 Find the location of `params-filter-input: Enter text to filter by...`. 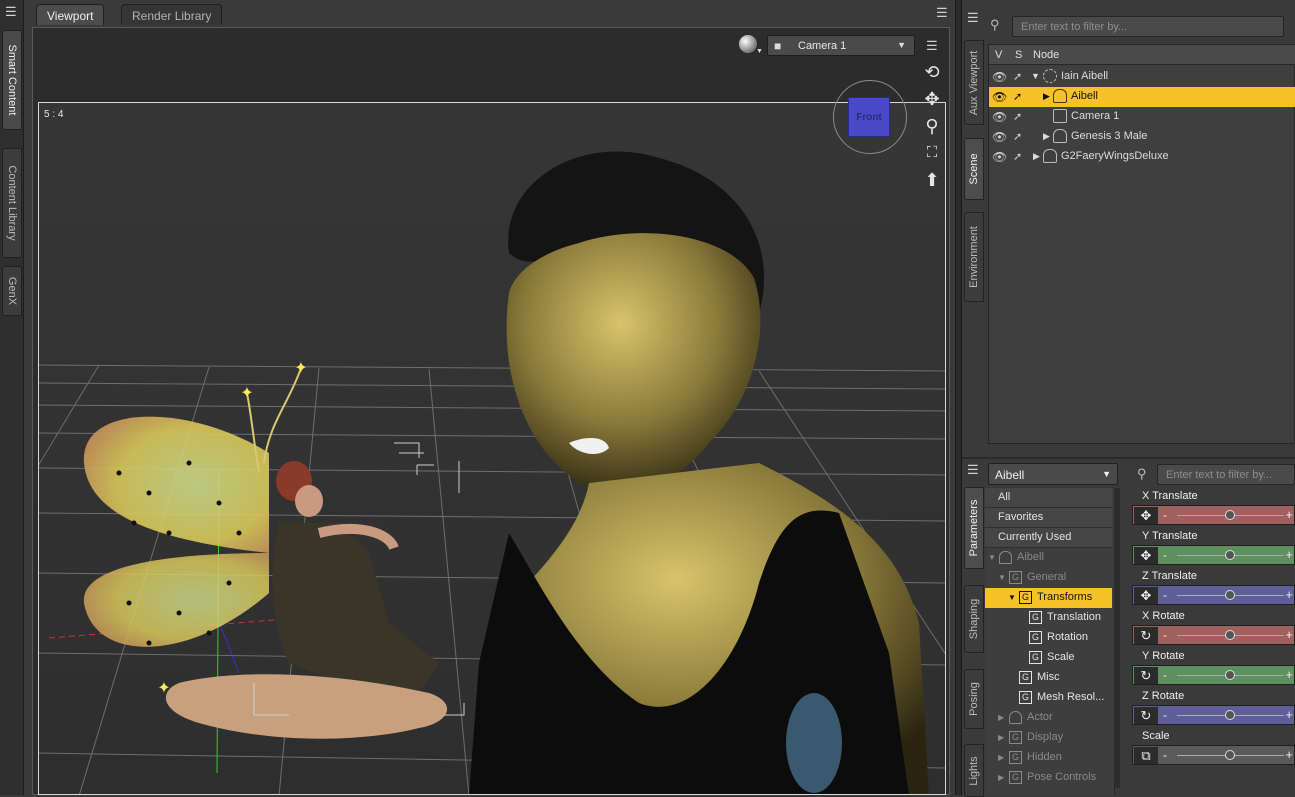

params-filter-input: Enter text to filter by... is located at coordinates (1226, 474).